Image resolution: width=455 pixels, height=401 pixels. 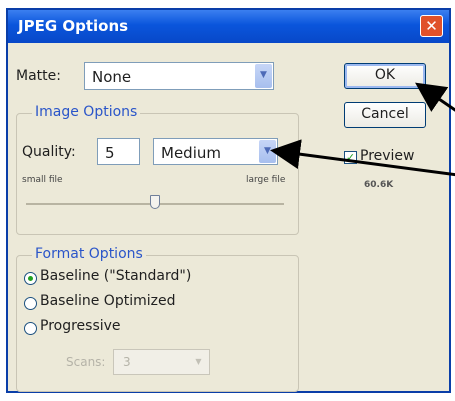 What do you see at coordinates (362, 129) in the screenshot?
I see `annotation-arrows` at bounding box center [362, 129].